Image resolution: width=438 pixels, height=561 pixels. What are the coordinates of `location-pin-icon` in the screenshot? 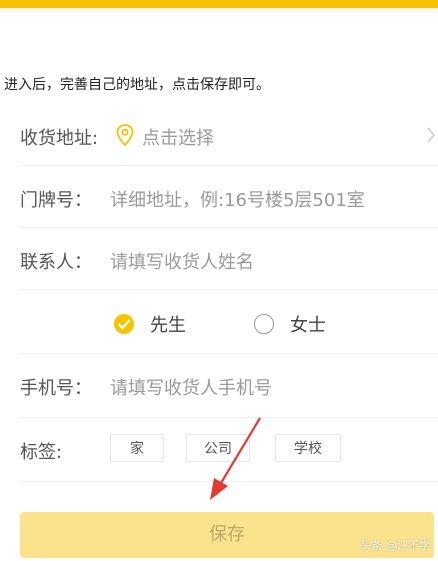 It's located at (125, 135).